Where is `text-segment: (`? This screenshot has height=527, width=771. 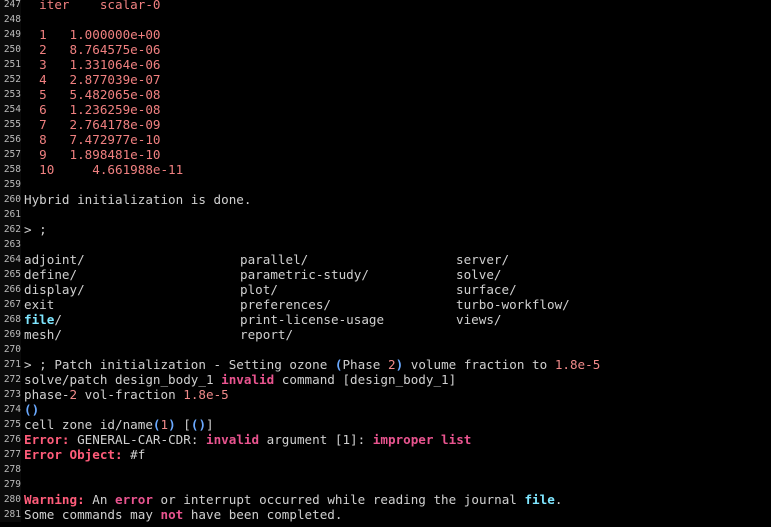
text-segment: ( is located at coordinates (156, 424).